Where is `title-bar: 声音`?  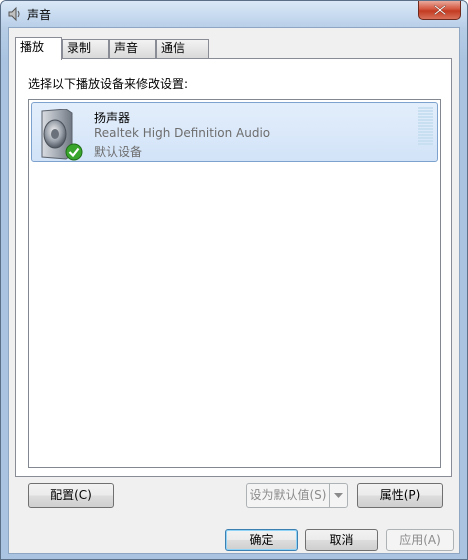 title-bar: 声音 is located at coordinates (234, 14).